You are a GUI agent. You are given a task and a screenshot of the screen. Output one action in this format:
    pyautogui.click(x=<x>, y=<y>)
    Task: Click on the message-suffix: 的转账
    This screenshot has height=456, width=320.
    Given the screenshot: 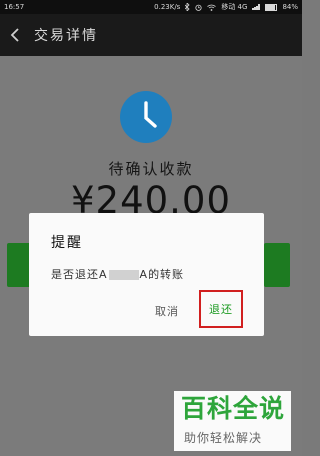 What is the action you would take?
    pyautogui.click(x=166, y=274)
    